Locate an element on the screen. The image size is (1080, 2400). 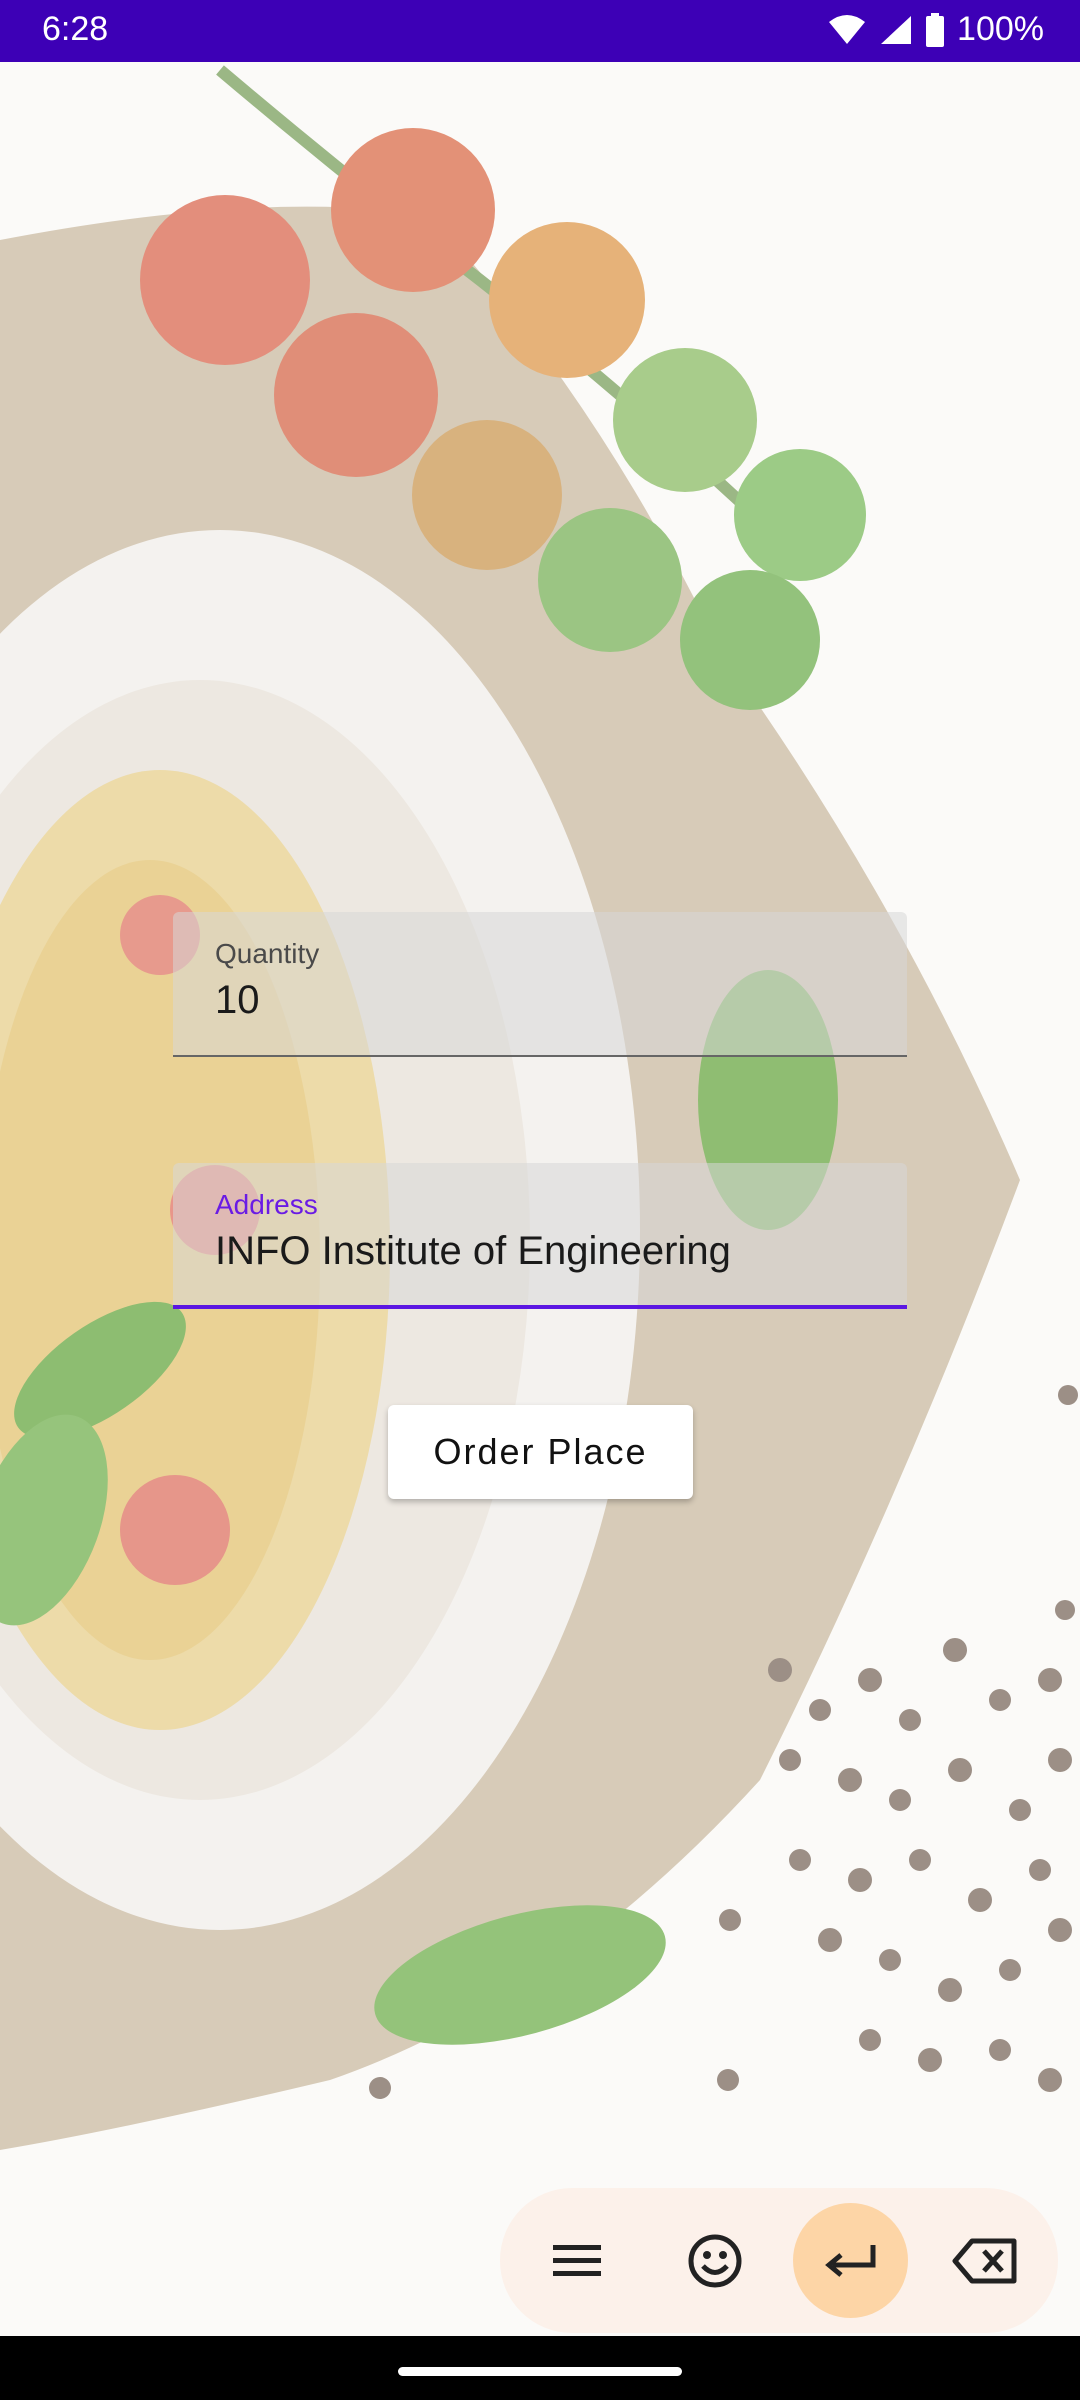
quantity-field: Quantity 10 is located at coordinates (540, 984).